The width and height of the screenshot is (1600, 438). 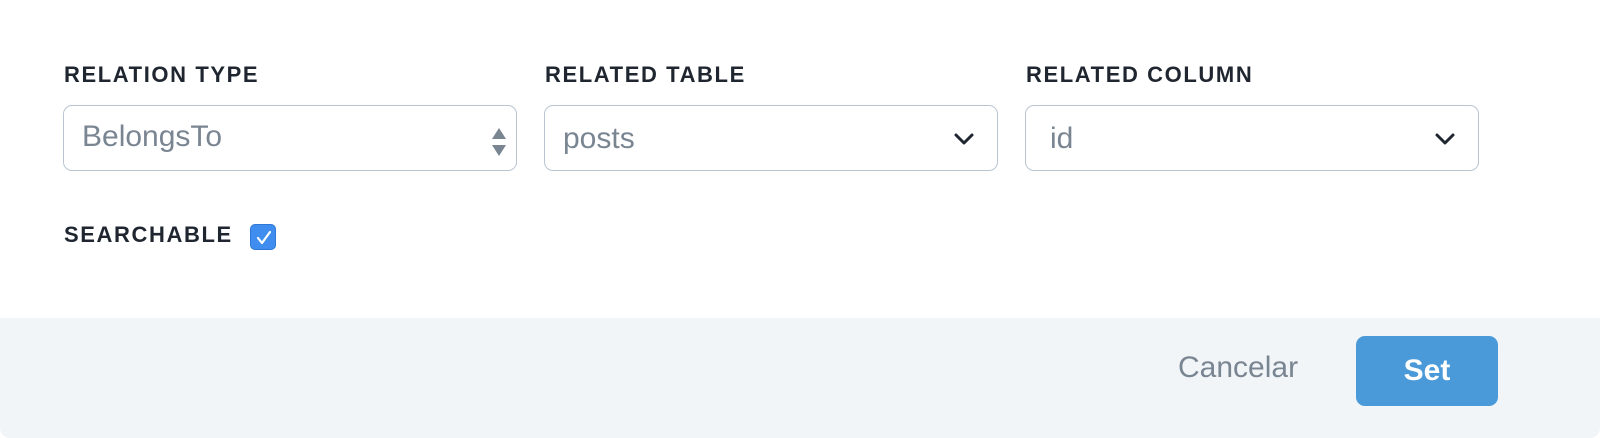 What do you see at coordinates (162, 74) in the screenshot?
I see `relation-type-label: RELATION TYPE` at bounding box center [162, 74].